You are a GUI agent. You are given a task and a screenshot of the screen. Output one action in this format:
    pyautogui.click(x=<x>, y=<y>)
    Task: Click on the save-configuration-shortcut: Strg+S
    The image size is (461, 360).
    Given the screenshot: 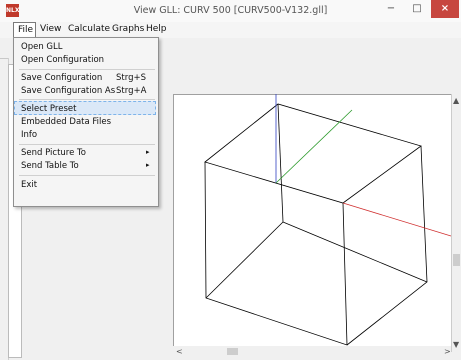 What is the action you would take?
    pyautogui.click(x=131, y=78)
    